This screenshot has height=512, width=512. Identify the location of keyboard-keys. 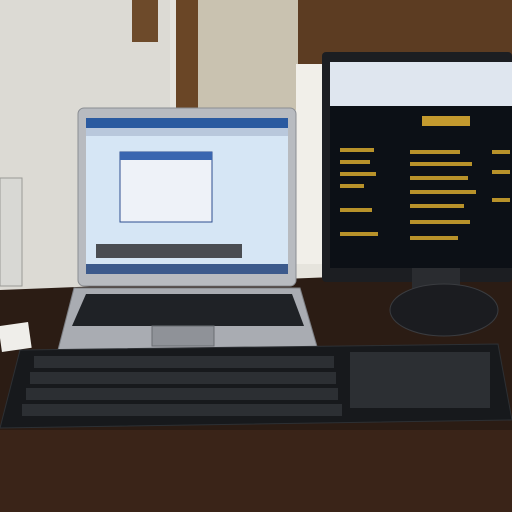
(256, 384).